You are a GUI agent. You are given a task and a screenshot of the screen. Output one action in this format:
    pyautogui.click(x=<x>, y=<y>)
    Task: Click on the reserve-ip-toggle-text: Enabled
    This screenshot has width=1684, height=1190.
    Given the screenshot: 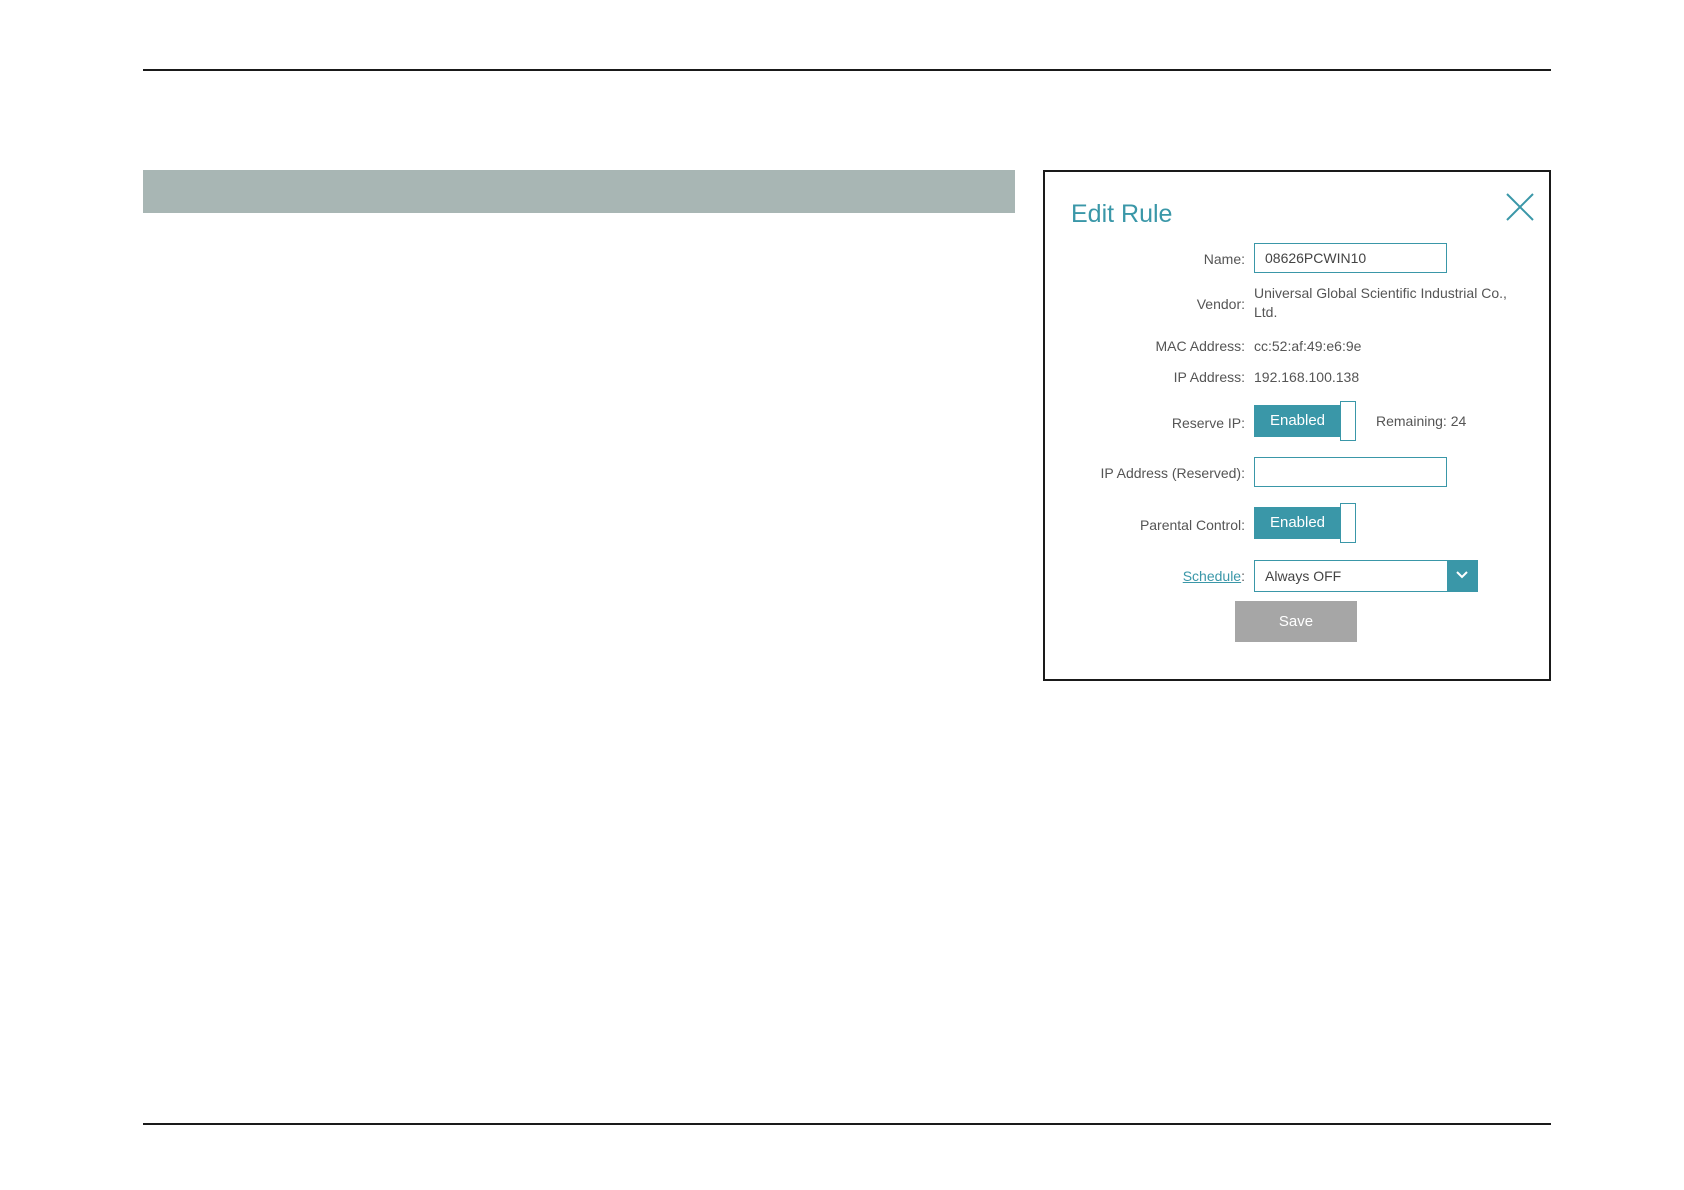 What is the action you would take?
    pyautogui.click(x=1297, y=421)
    